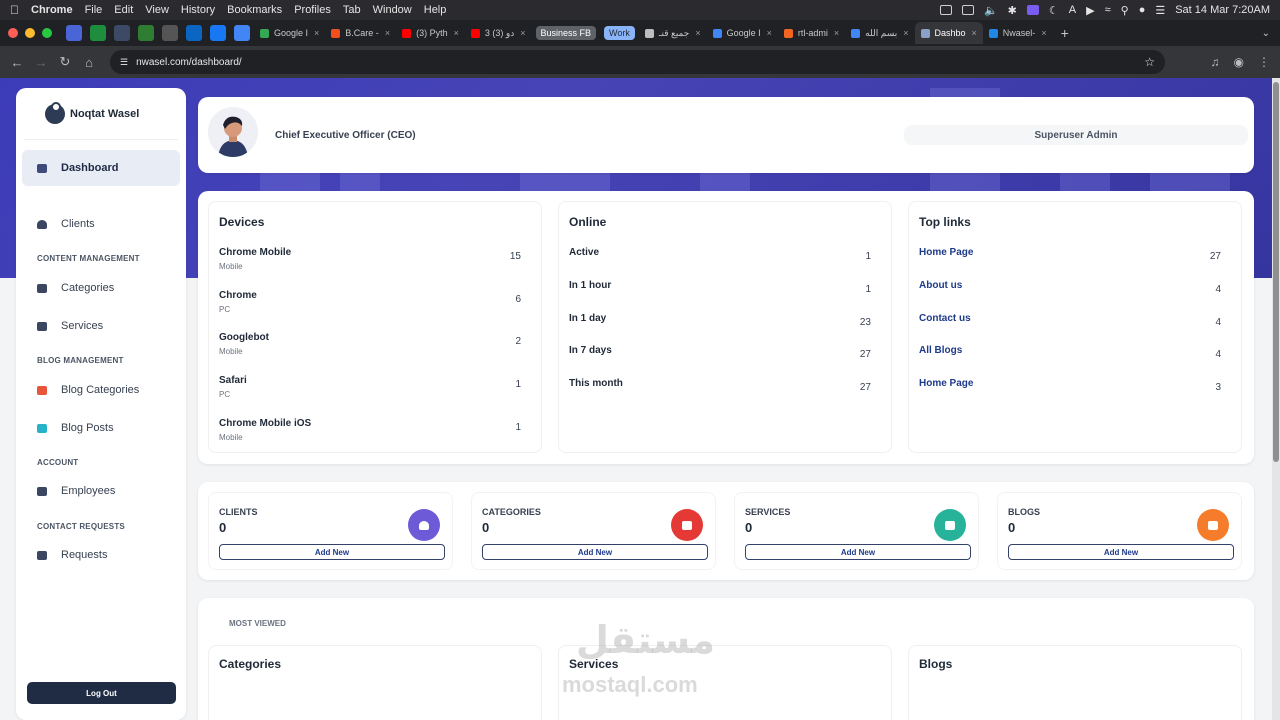  I want to click on top-link: Contact us, so click(1070, 318).